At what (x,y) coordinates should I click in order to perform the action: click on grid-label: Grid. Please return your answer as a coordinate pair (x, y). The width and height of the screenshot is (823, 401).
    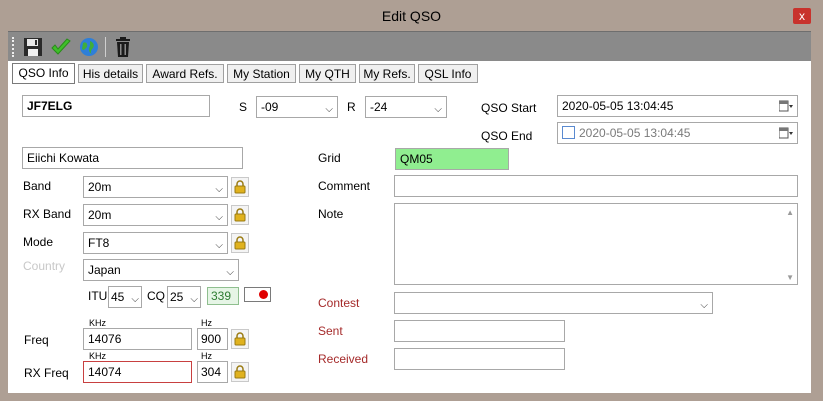
    Looking at the image, I should click on (329, 158).